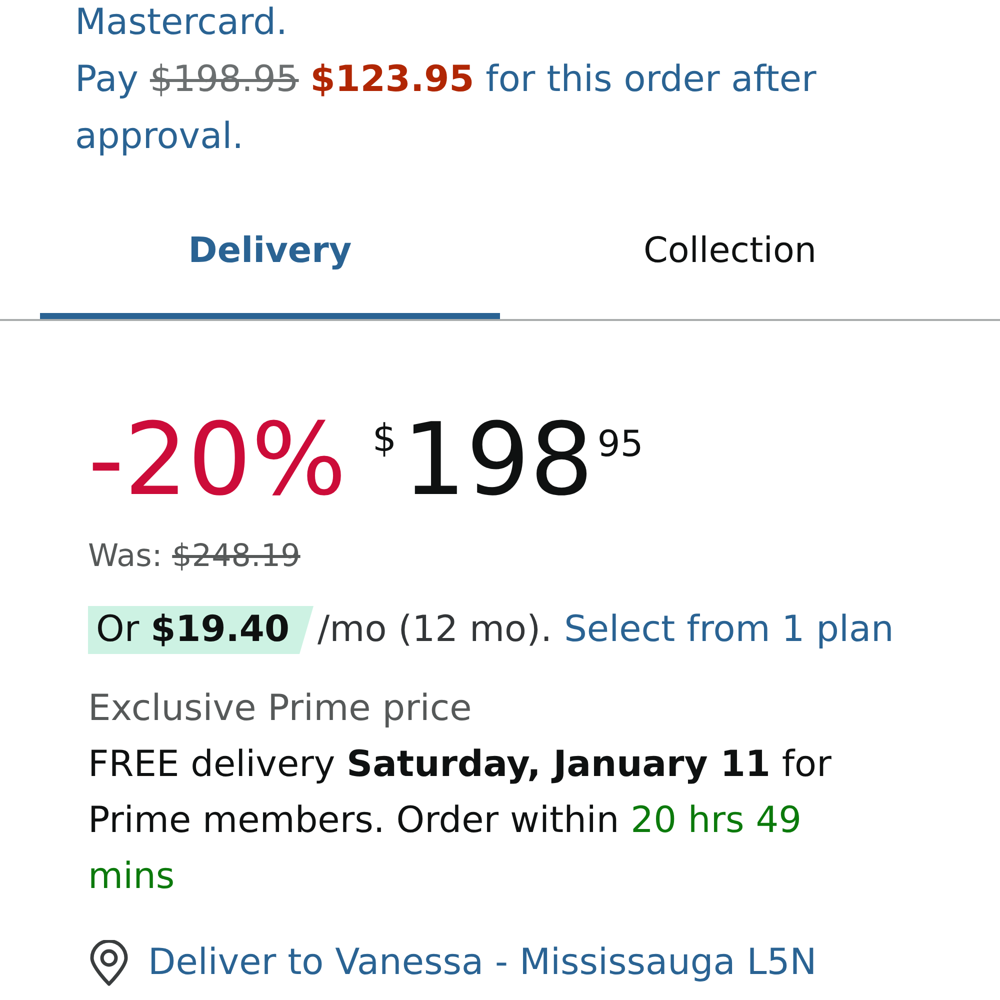 The width and height of the screenshot is (1000, 1000). Describe the element at coordinates (730, 254) in the screenshot. I see `tab: Collection` at that location.